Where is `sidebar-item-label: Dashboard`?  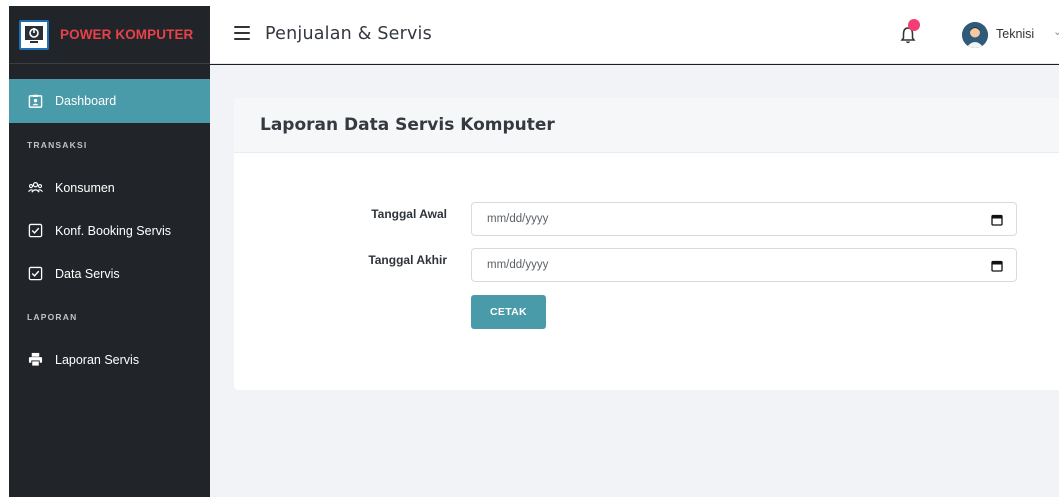 sidebar-item-label: Dashboard is located at coordinates (86, 101).